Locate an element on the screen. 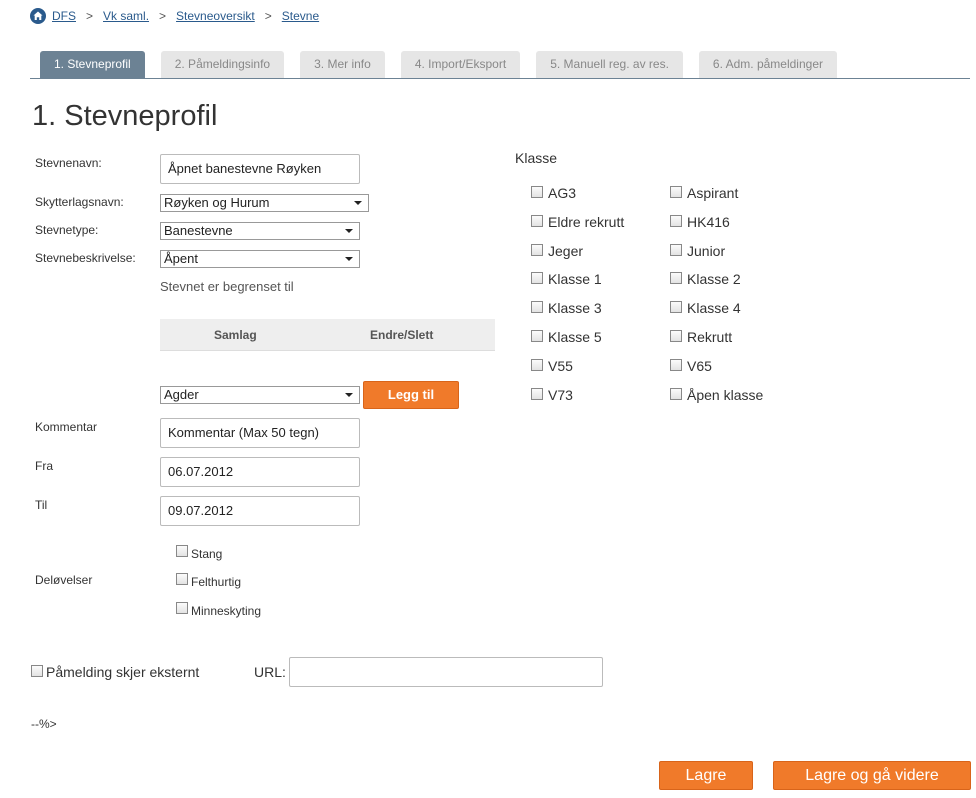 The width and height of the screenshot is (976, 798). url-label: URL: is located at coordinates (270, 672).